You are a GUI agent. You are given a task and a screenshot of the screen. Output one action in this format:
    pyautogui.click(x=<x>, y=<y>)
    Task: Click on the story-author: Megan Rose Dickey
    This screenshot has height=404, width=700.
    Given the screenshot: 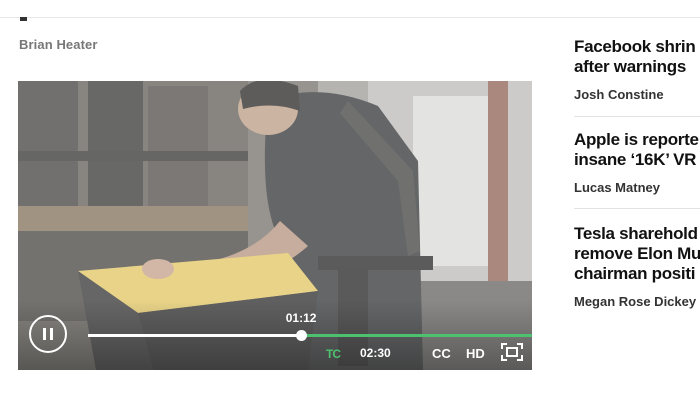 What is the action you would take?
    pyautogui.click(x=637, y=301)
    